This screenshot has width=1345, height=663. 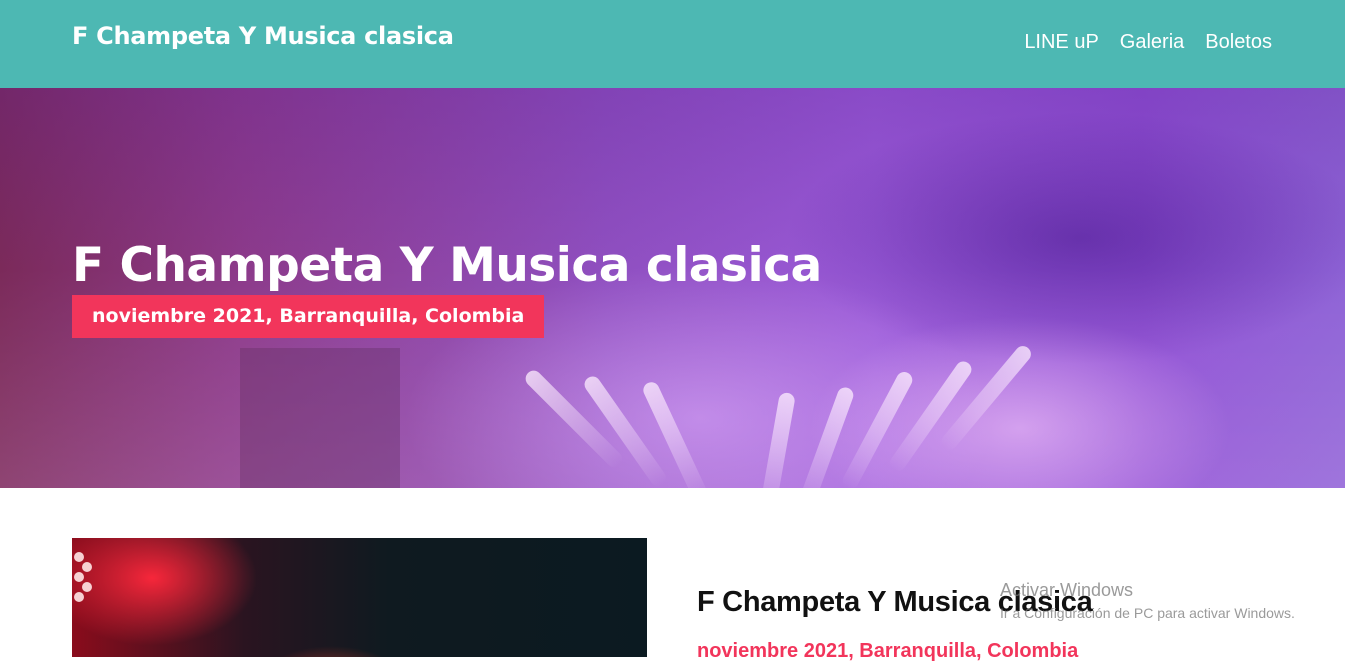 I want to click on concert-photo, so click(x=359, y=597).